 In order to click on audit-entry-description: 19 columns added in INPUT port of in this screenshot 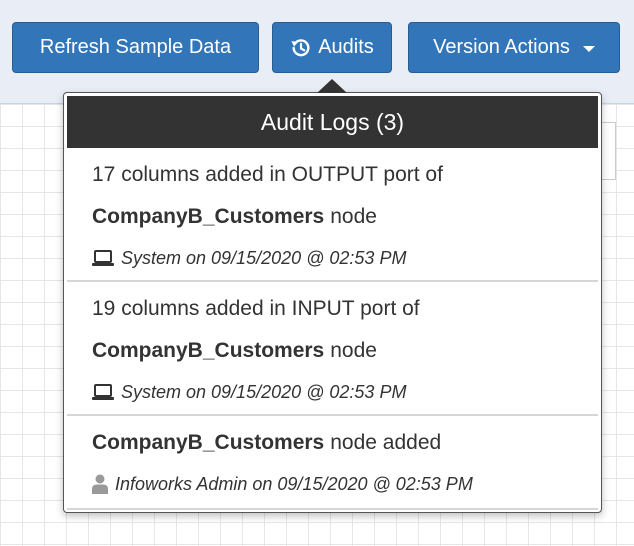, I will do `click(256, 308)`.